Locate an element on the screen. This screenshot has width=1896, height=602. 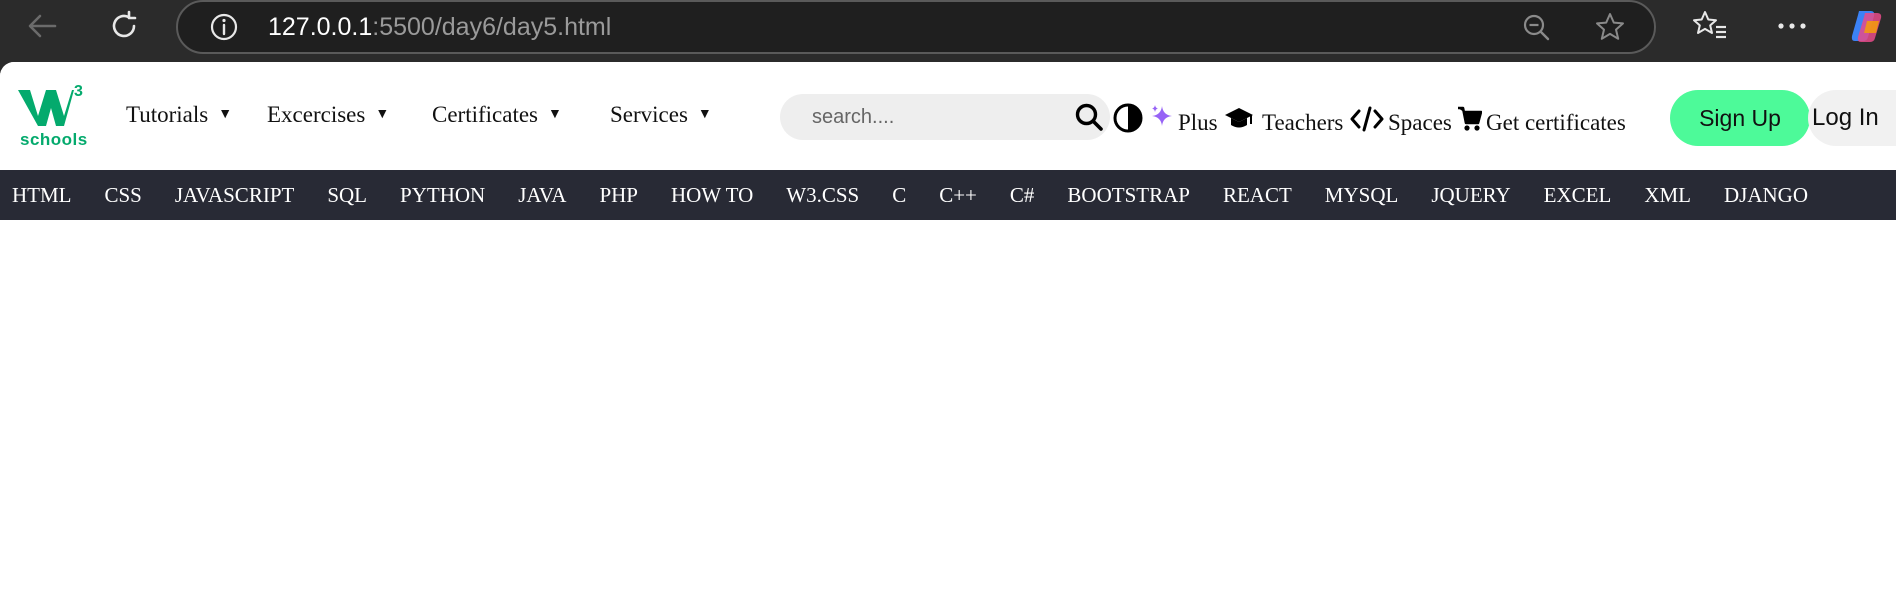
graduation-cap-icon is located at coordinates (1239, 118).